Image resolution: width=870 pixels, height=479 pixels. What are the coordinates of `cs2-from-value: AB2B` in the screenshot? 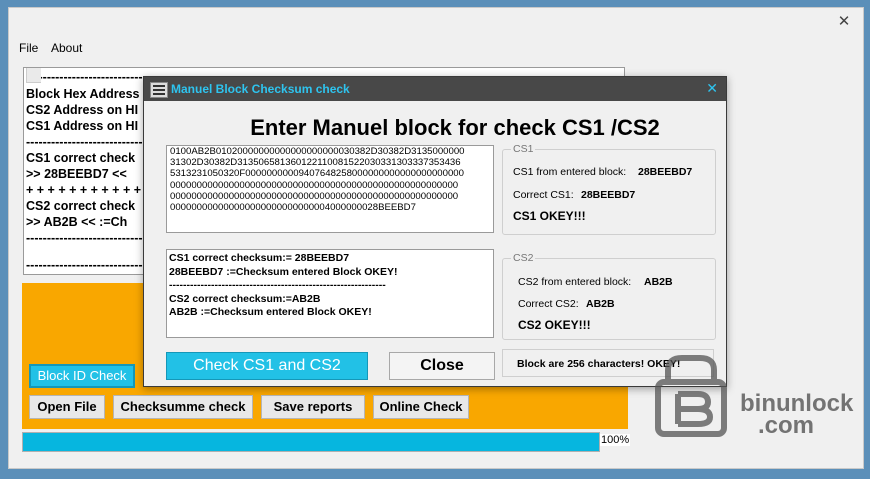 It's located at (658, 282).